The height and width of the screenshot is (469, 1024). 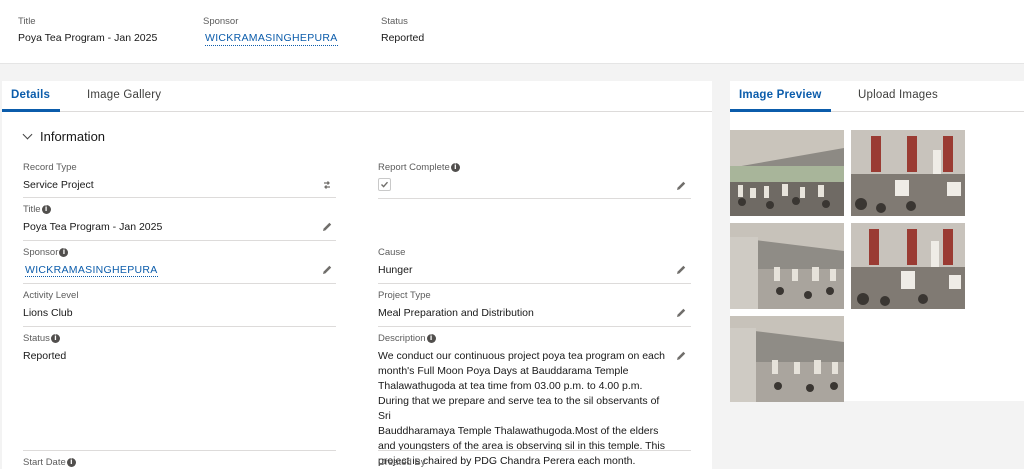 I want to click on switch-icon, so click(x=327, y=185).